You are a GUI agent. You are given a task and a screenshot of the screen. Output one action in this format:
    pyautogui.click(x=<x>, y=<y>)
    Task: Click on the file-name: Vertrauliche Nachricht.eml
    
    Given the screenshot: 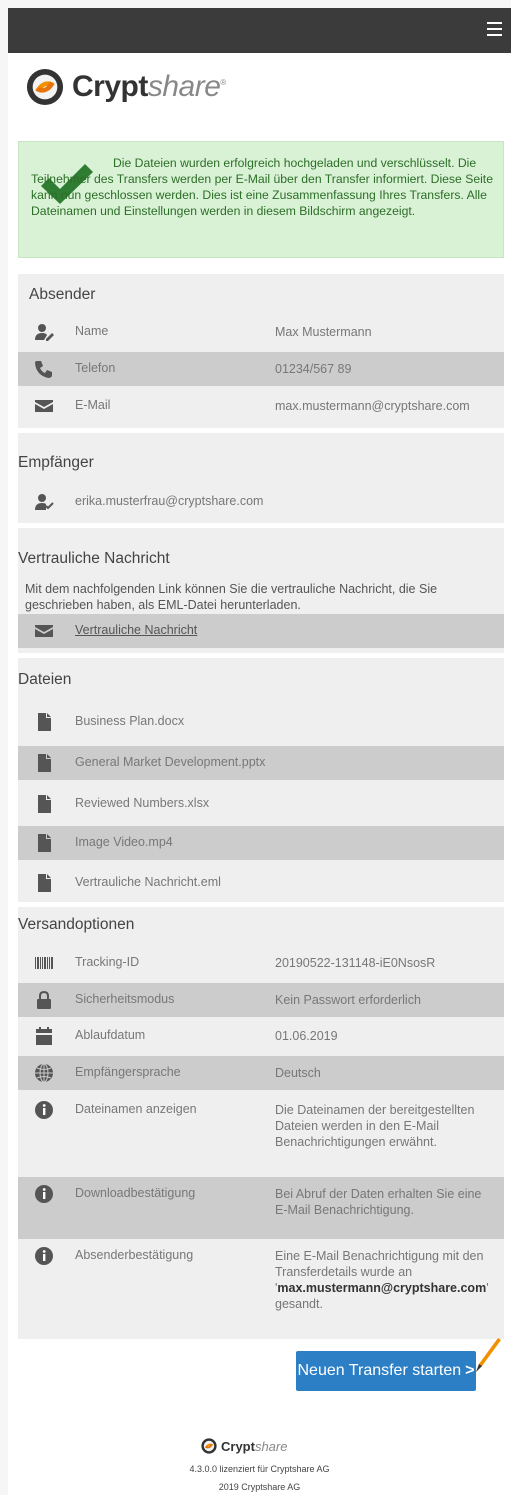 What is the action you would take?
    pyautogui.click(x=148, y=882)
    